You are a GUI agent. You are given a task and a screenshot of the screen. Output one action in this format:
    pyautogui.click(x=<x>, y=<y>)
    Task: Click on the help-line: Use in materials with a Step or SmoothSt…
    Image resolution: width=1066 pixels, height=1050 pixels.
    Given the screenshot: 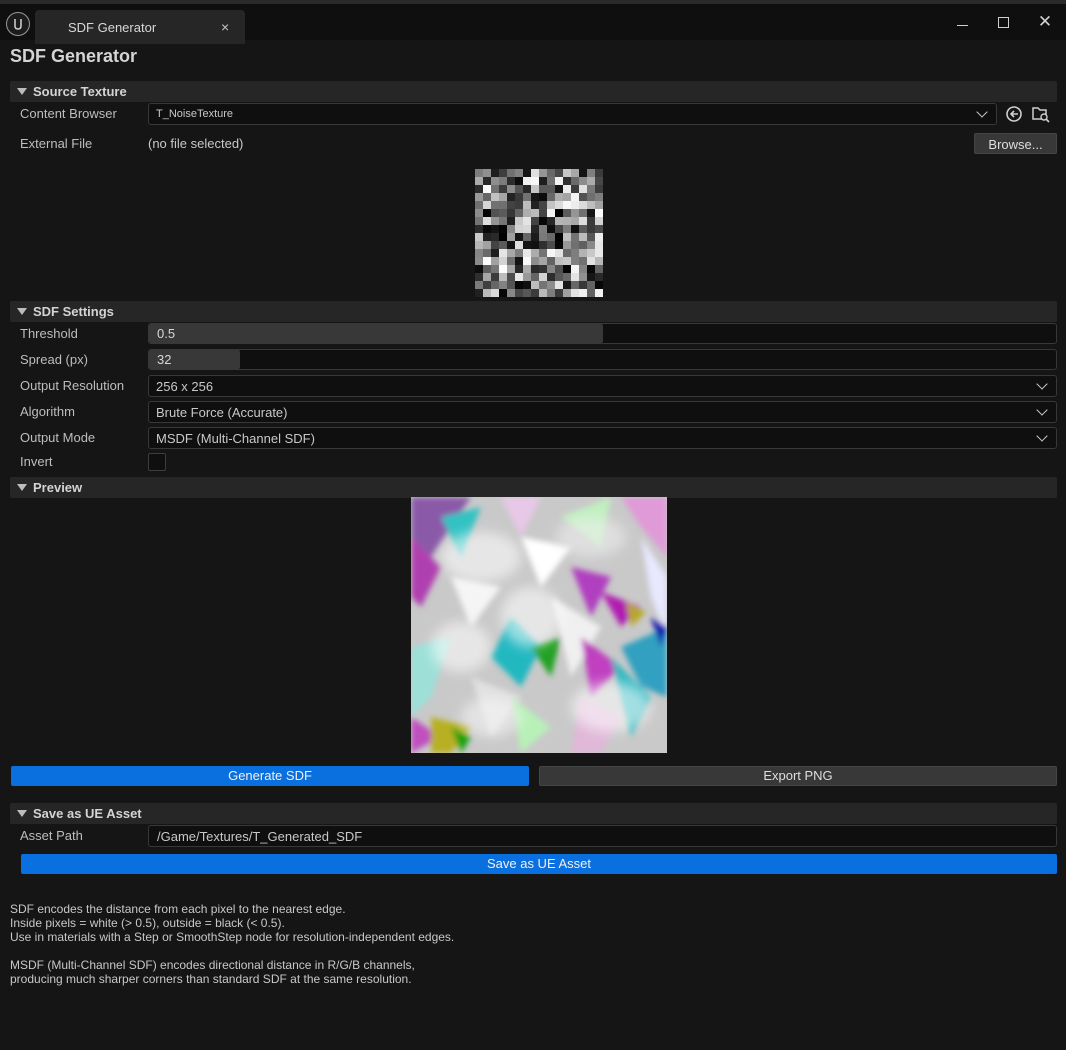 What is the action you would take?
    pyautogui.click(x=232, y=937)
    